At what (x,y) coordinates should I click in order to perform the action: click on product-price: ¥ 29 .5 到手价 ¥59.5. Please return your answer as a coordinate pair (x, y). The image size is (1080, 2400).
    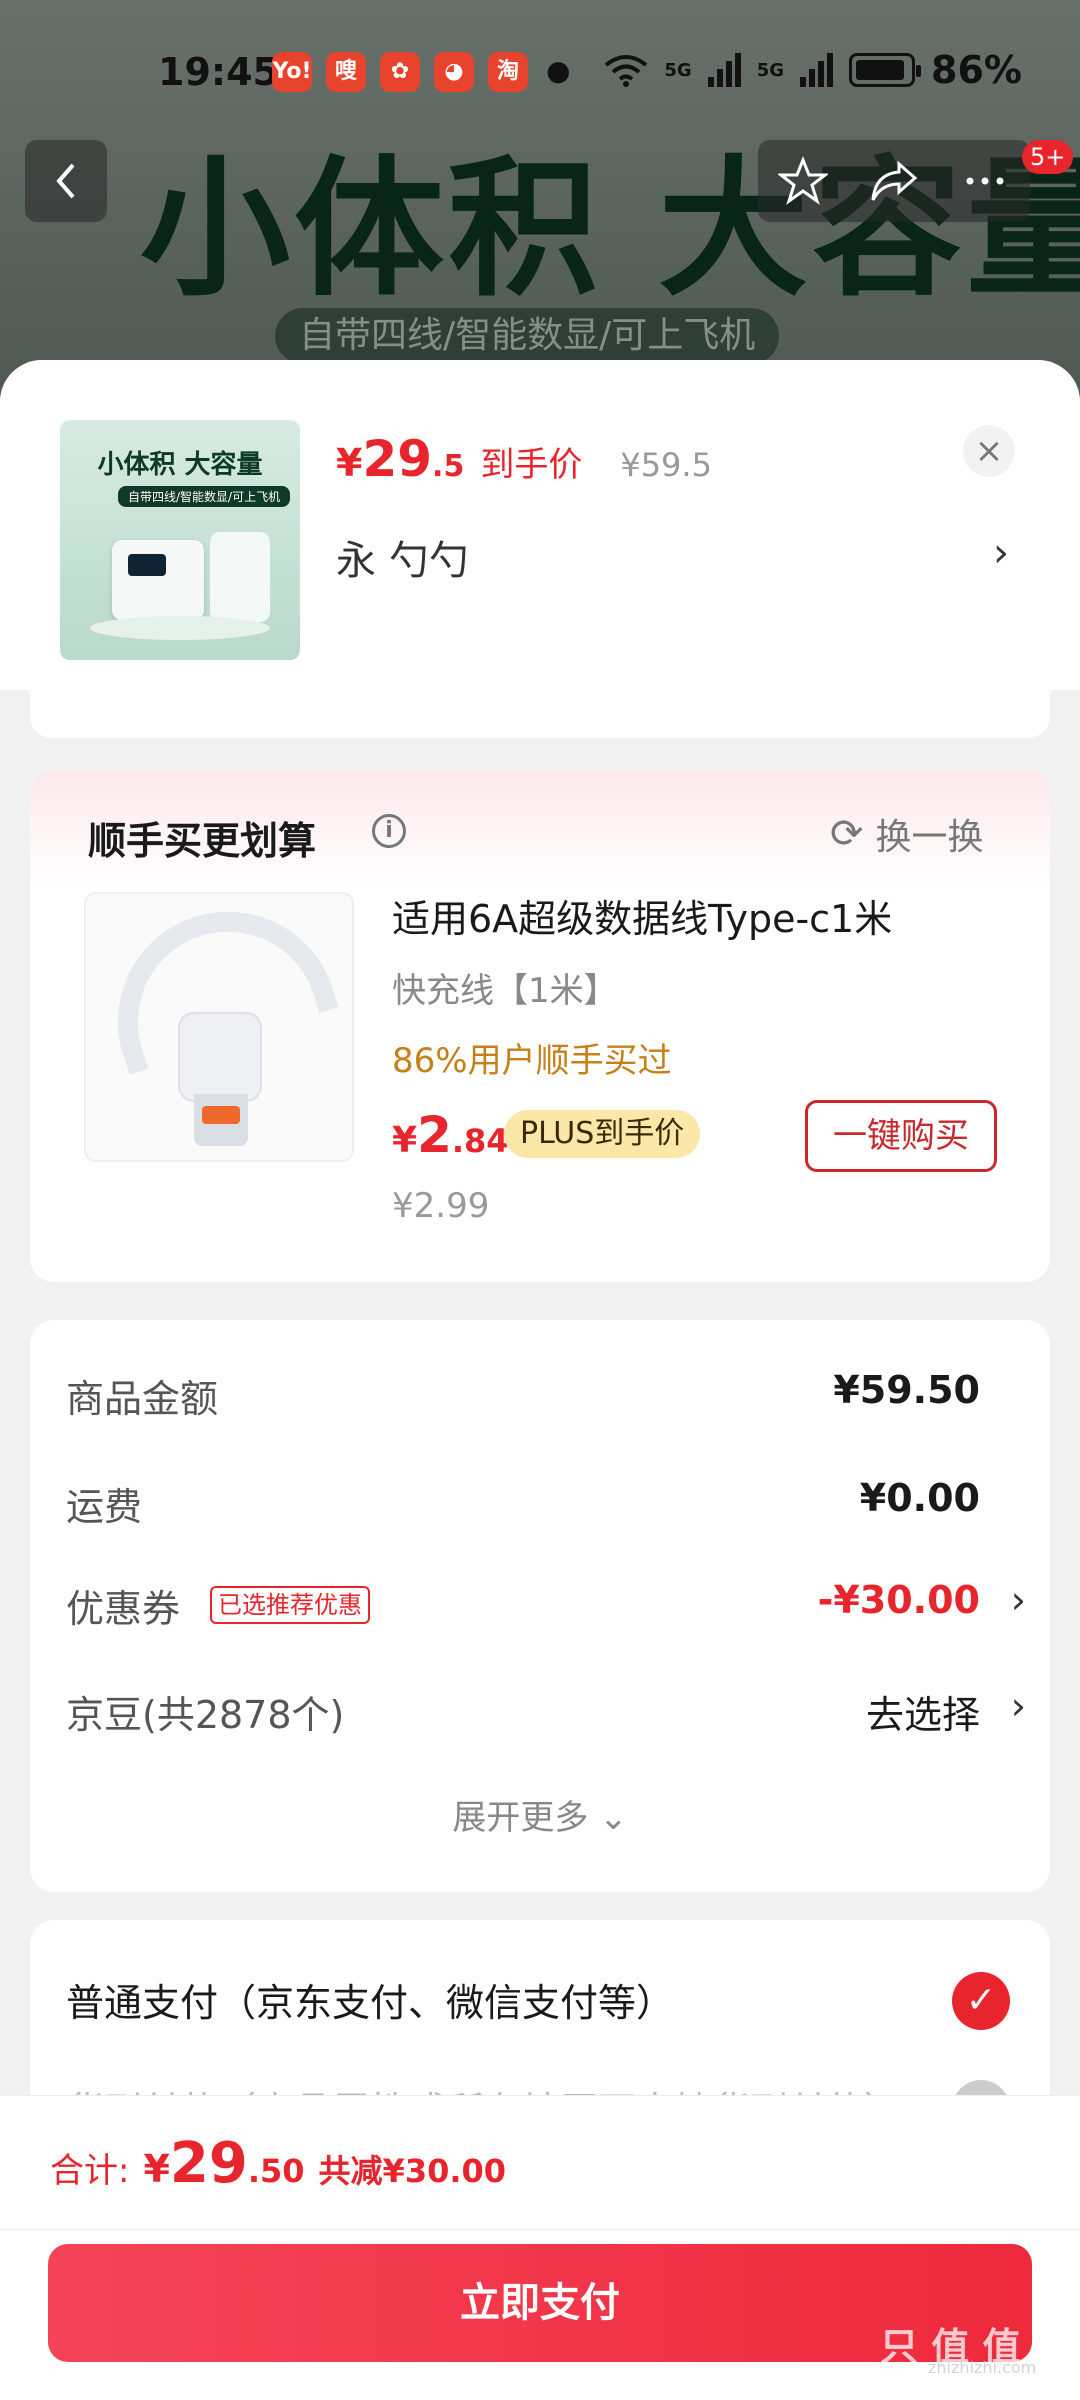
    Looking at the image, I should click on (524, 459).